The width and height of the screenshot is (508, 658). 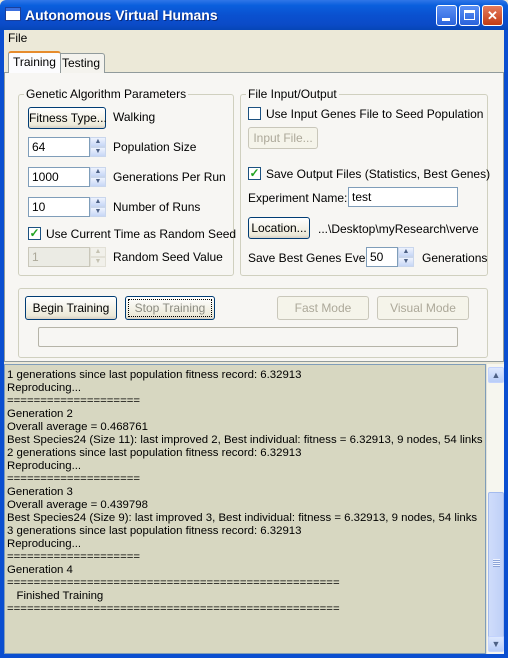 I want to click on minimize-icon, so click(x=446, y=19).